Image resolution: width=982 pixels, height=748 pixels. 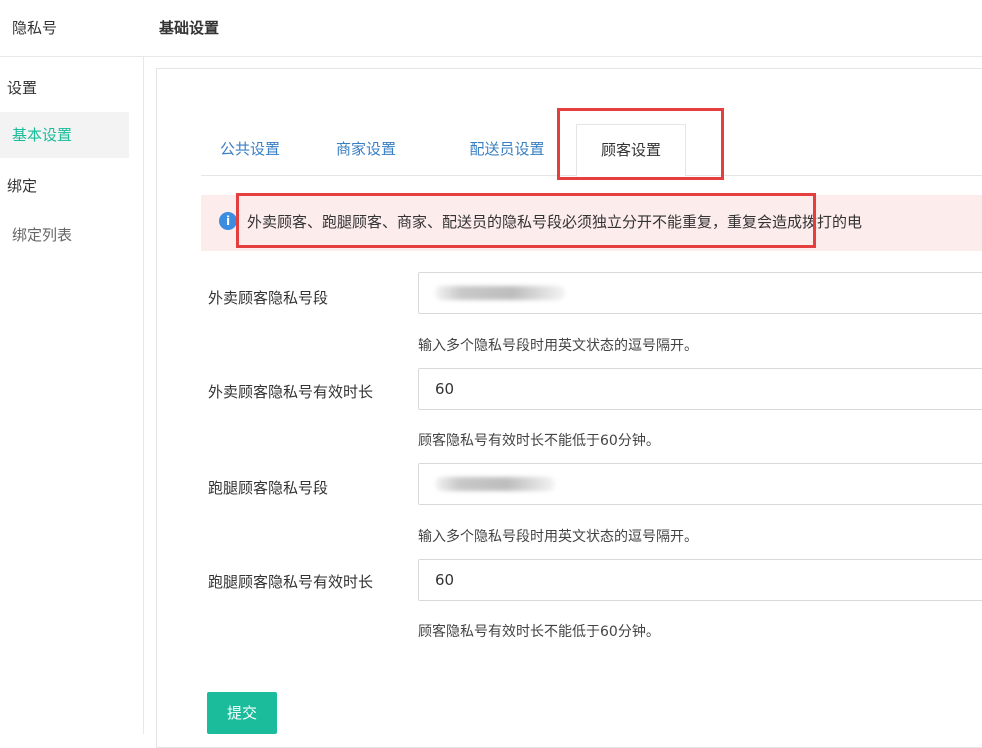 What do you see at coordinates (700, 580) in the screenshot?
I see `errand-customer-duration-input: 60` at bounding box center [700, 580].